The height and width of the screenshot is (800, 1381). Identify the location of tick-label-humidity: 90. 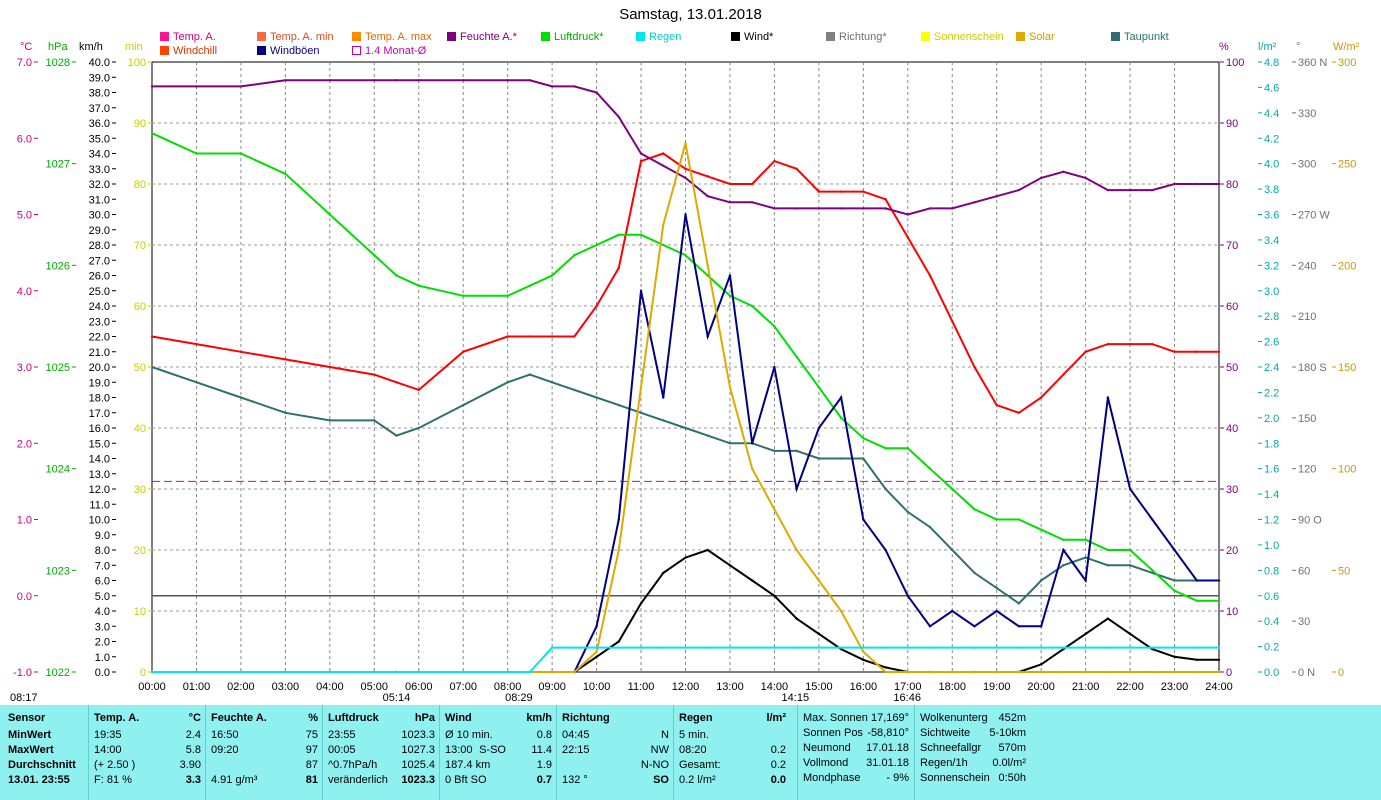
(1232, 124).